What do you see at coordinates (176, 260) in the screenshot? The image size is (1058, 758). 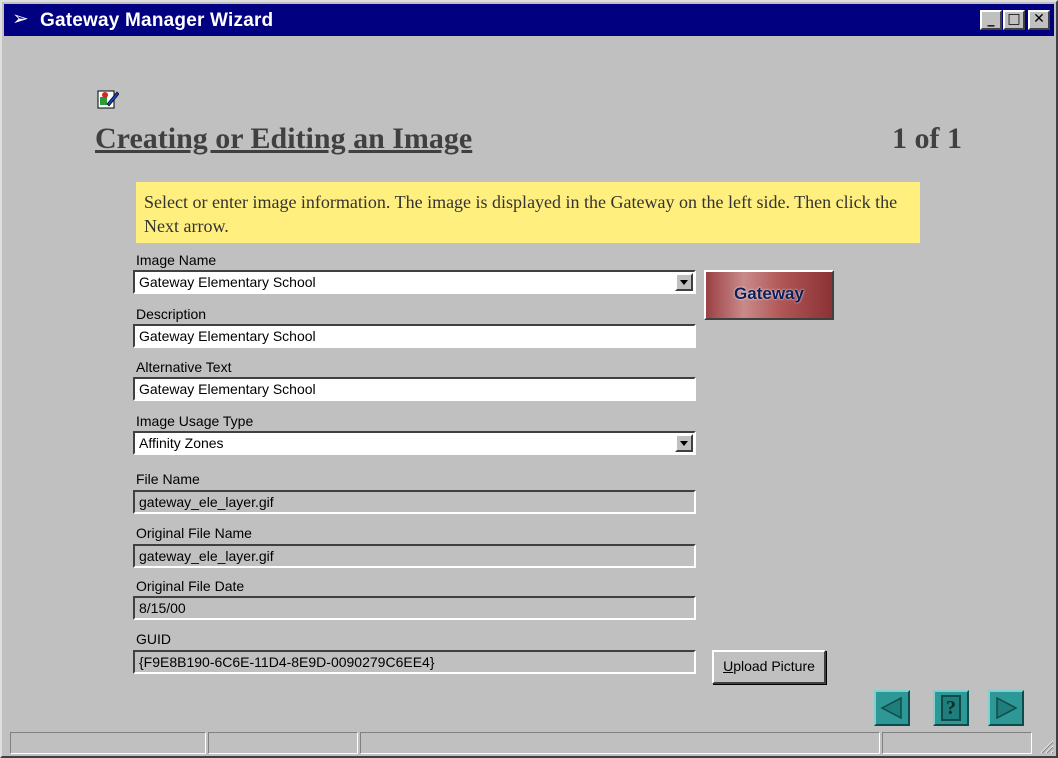 I see `image-name-label: Image Name` at bounding box center [176, 260].